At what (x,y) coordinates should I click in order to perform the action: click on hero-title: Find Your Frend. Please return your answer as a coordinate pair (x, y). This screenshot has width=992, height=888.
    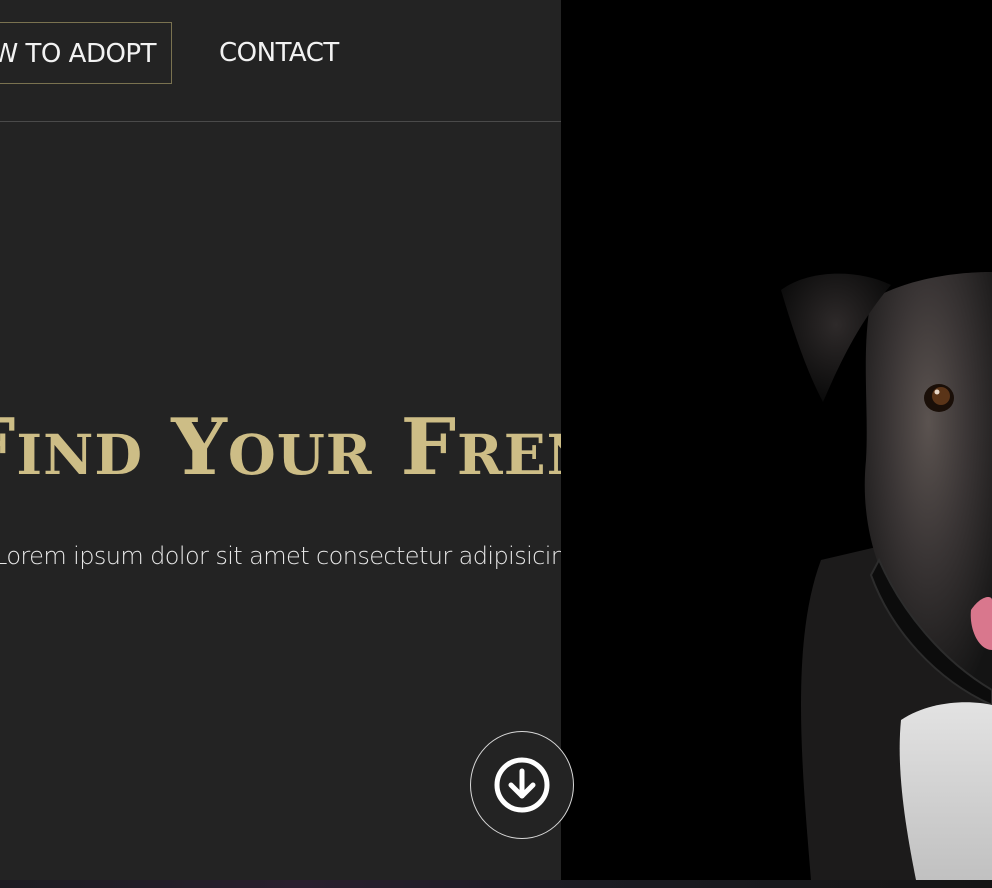
    Looking at the image, I should click on (280, 447).